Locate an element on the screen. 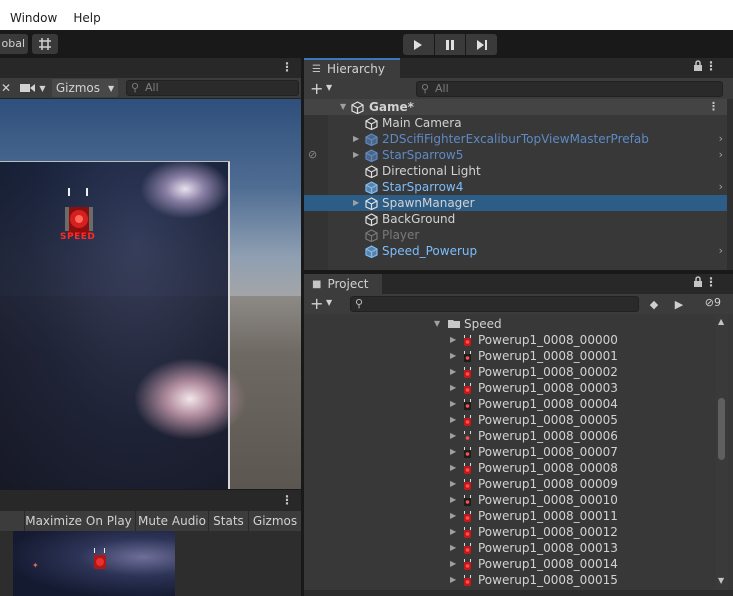 Image resolution: width=733 pixels, height=596 pixels. asset-row: ▶ Powerup1_0008_00002 is located at coordinates (509, 372).